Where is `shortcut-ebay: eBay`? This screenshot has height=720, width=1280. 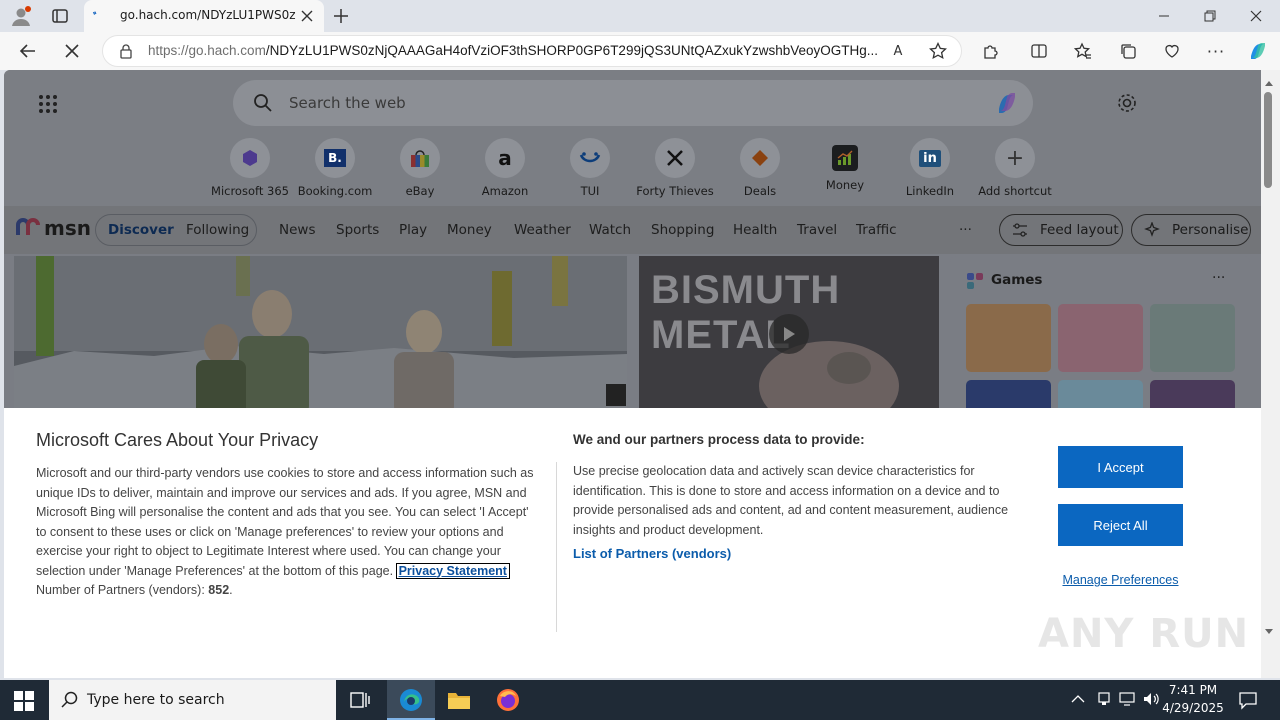 shortcut-ebay: eBay is located at coordinates (420, 168).